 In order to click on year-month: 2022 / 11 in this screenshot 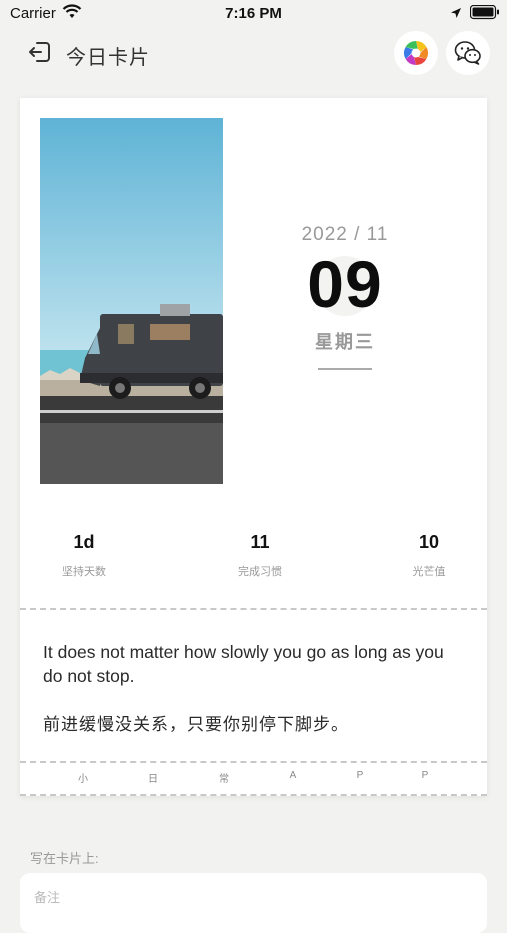, I will do `click(345, 234)`.